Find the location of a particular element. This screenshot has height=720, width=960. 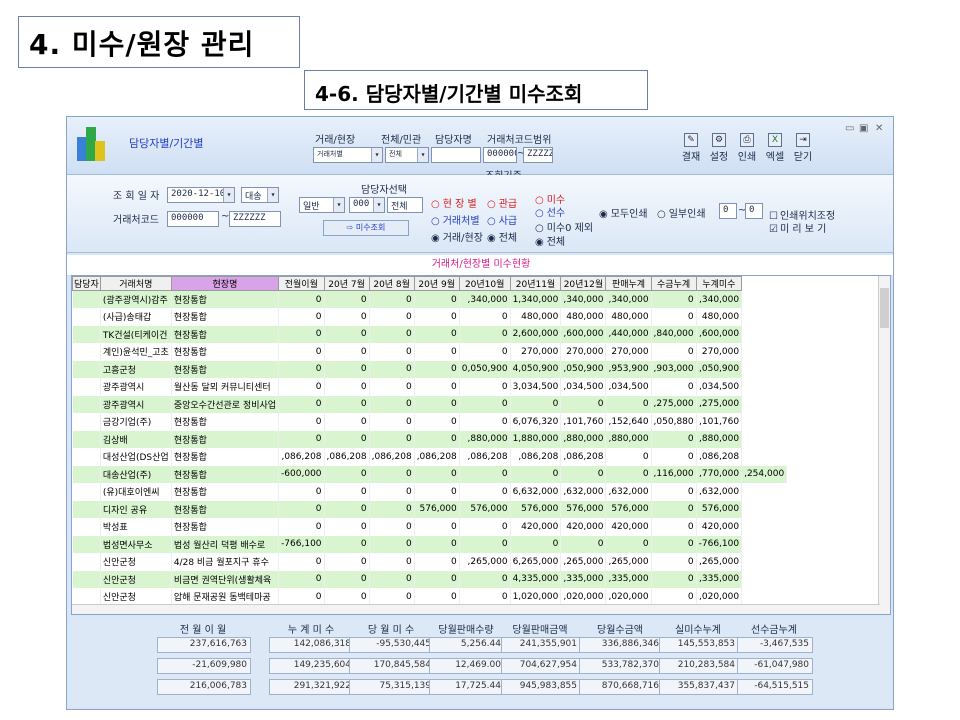

column-header: 담당자 is located at coordinates (86, 283).